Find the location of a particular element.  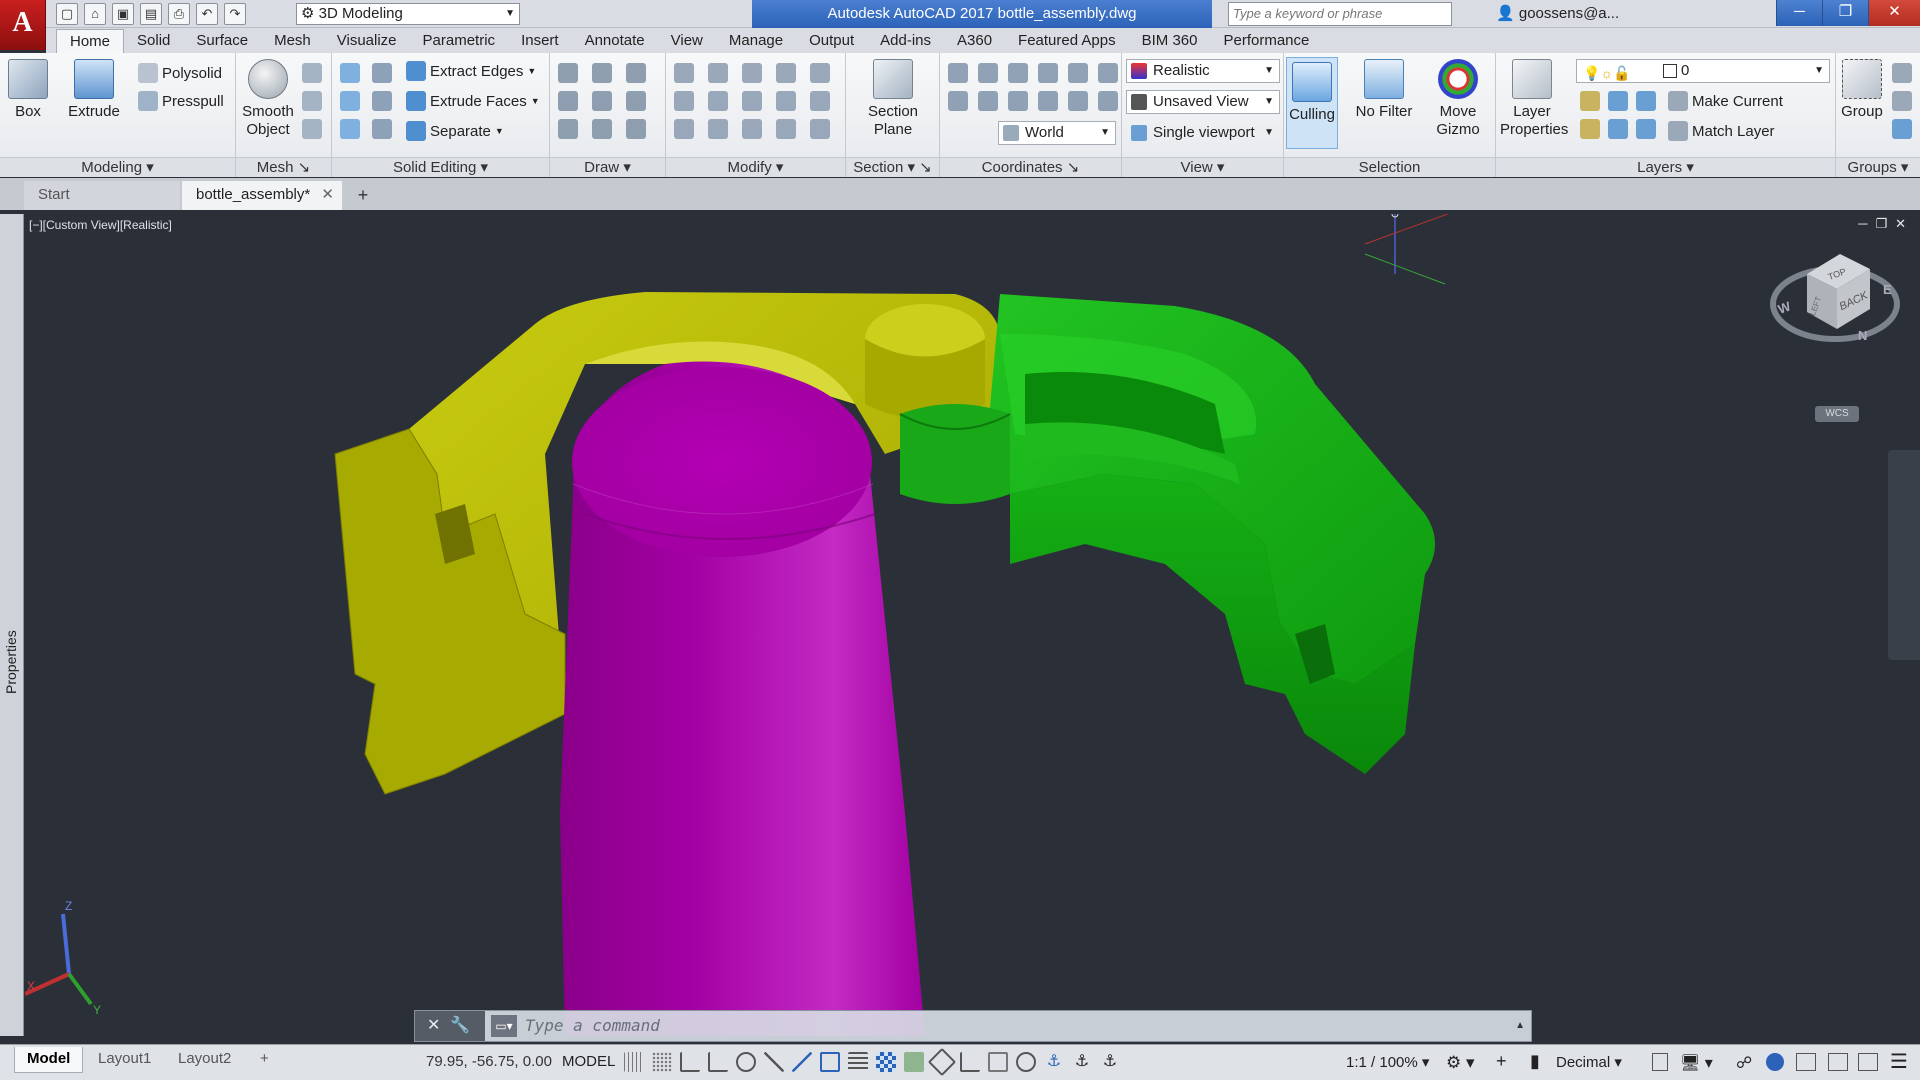

3d-polyline-icon is located at coordinates (602, 101).